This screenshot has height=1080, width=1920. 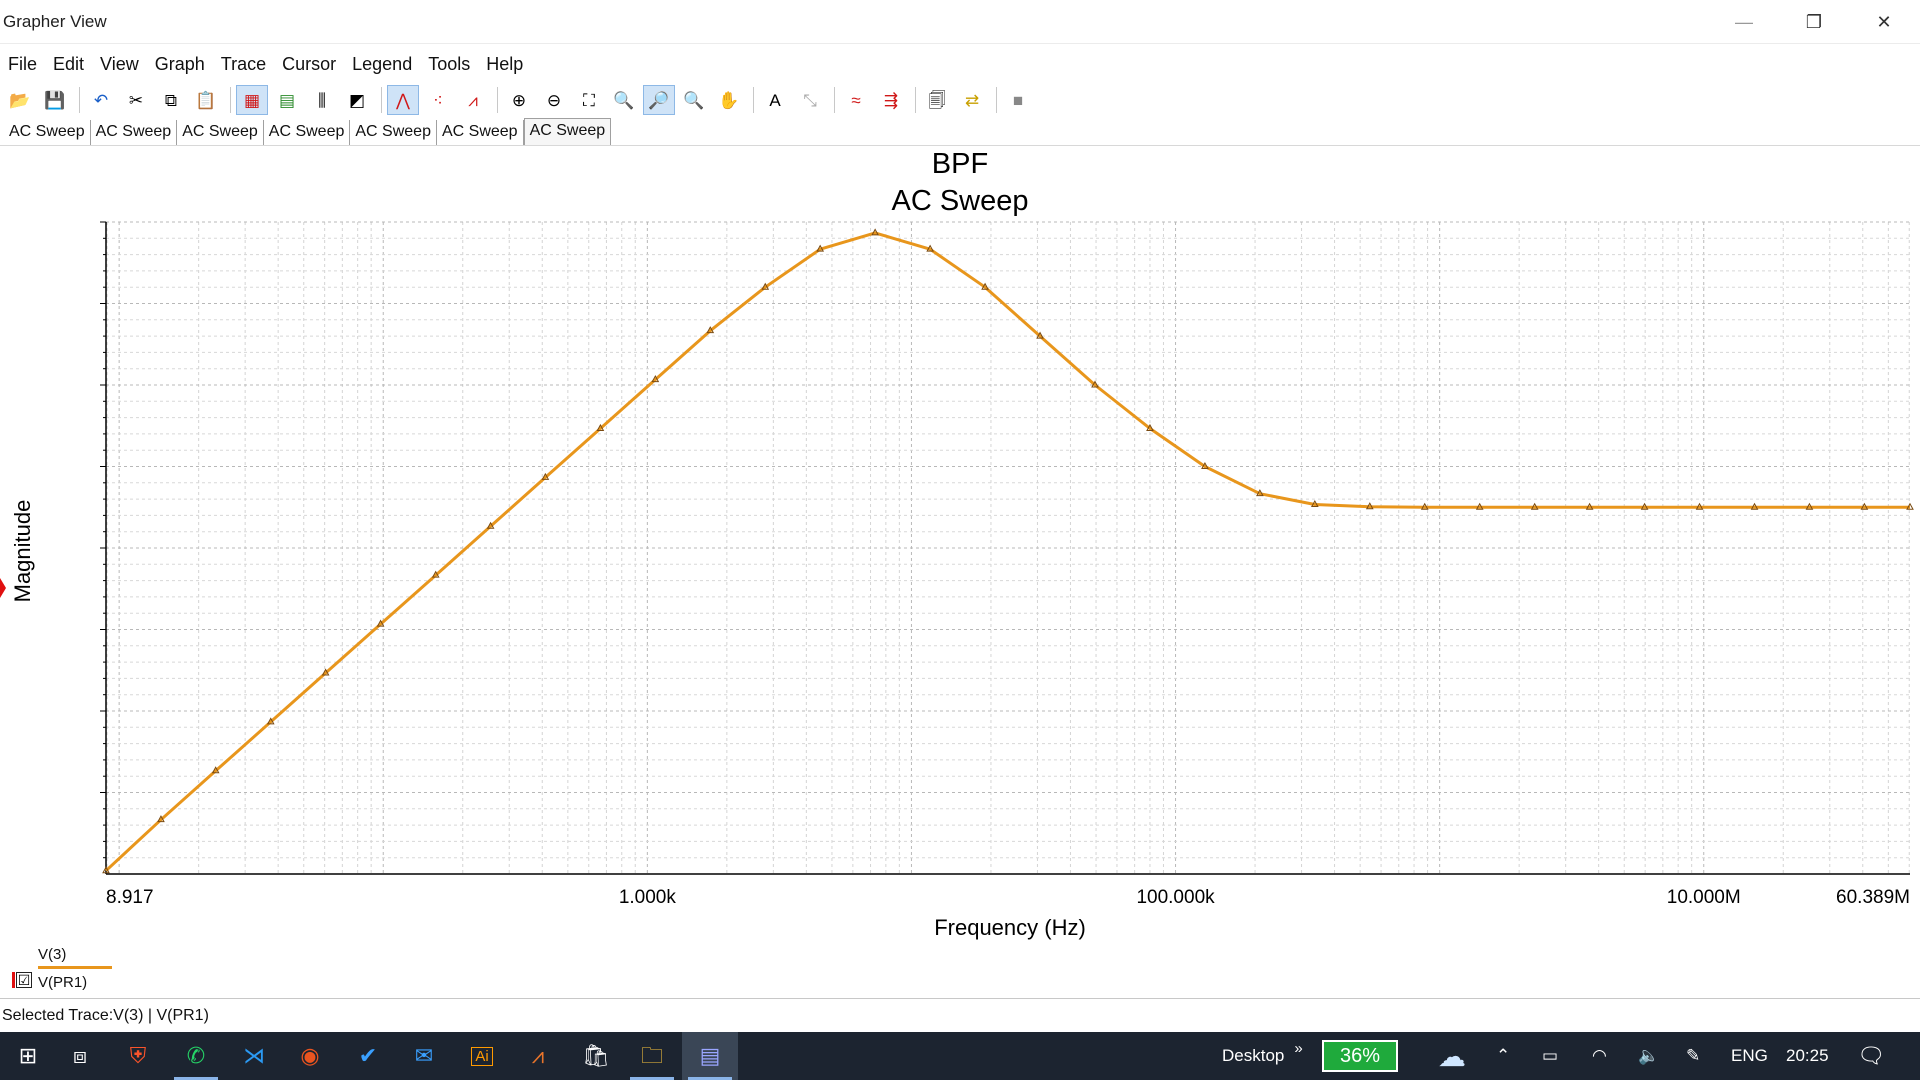 What do you see at coordinates (119, 64) in the screenshot?
I see `menu-view: View` at bounding box center [119, 64].